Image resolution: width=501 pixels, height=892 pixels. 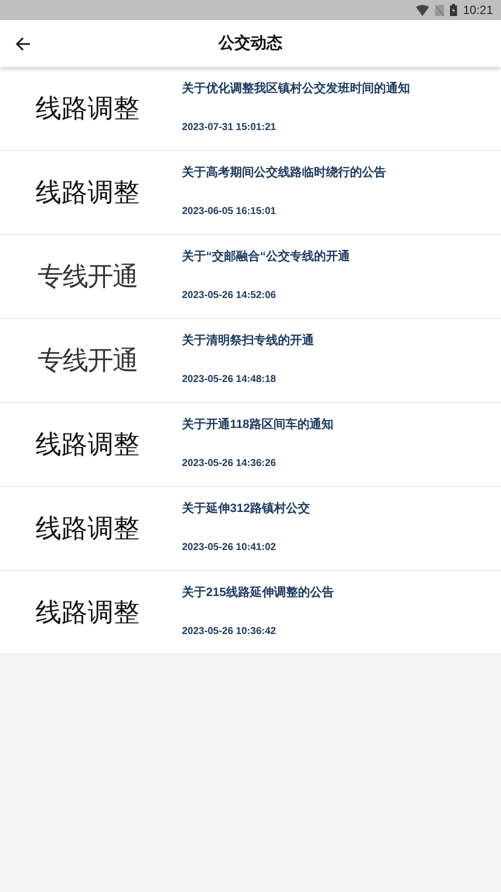 What do you see at coordinates (284, 172) in the screenshot?
I see `news-title: 关于高考期间公交线路临时绕行的公告` at bounding box center [284, 172].